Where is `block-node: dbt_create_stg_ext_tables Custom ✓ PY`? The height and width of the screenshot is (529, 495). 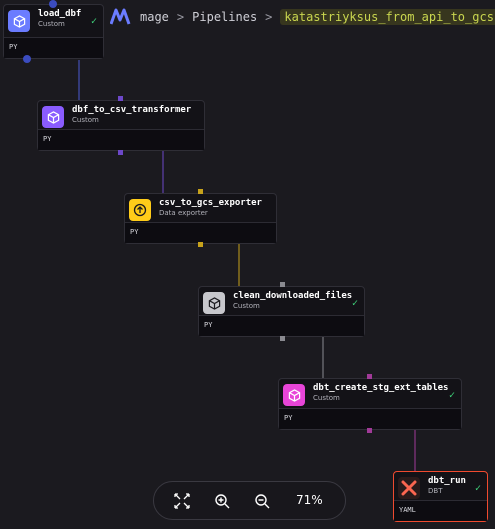
block-node: dbt_create_stg_ext_tables Custom ✓ PY is located at coordinates (370, 404).